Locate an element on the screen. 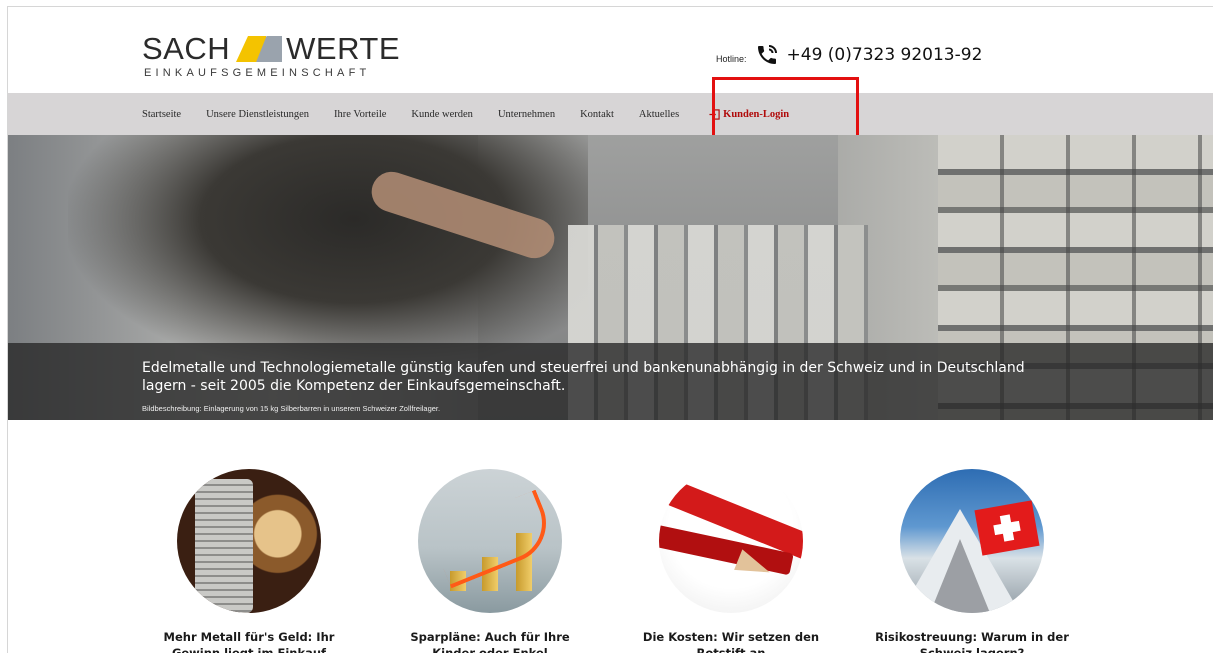  phone-icon is located at coordinates (767, 54).